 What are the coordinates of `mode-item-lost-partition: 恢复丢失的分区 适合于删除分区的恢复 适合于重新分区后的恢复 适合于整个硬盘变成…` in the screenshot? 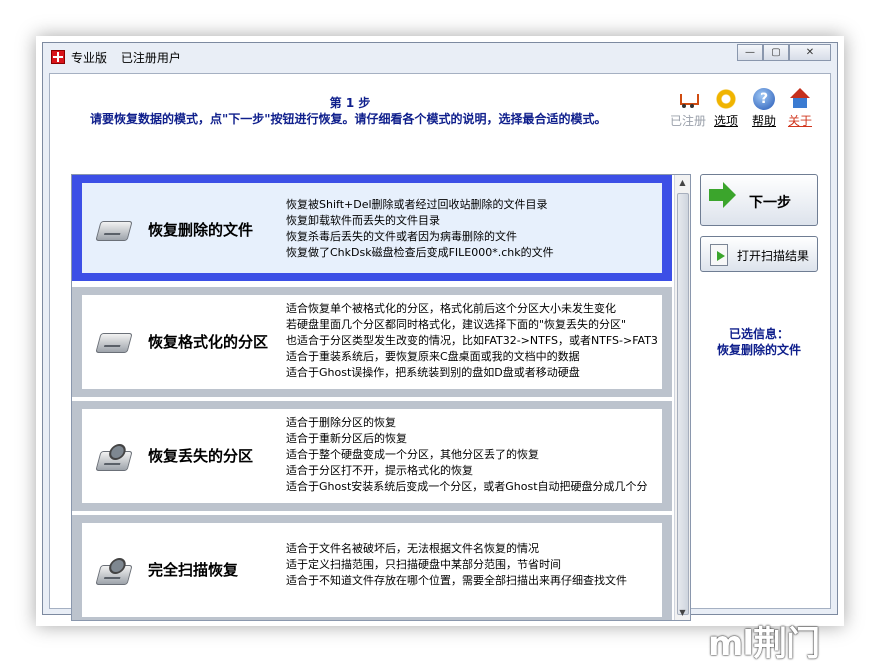 It's located at (372, 456).